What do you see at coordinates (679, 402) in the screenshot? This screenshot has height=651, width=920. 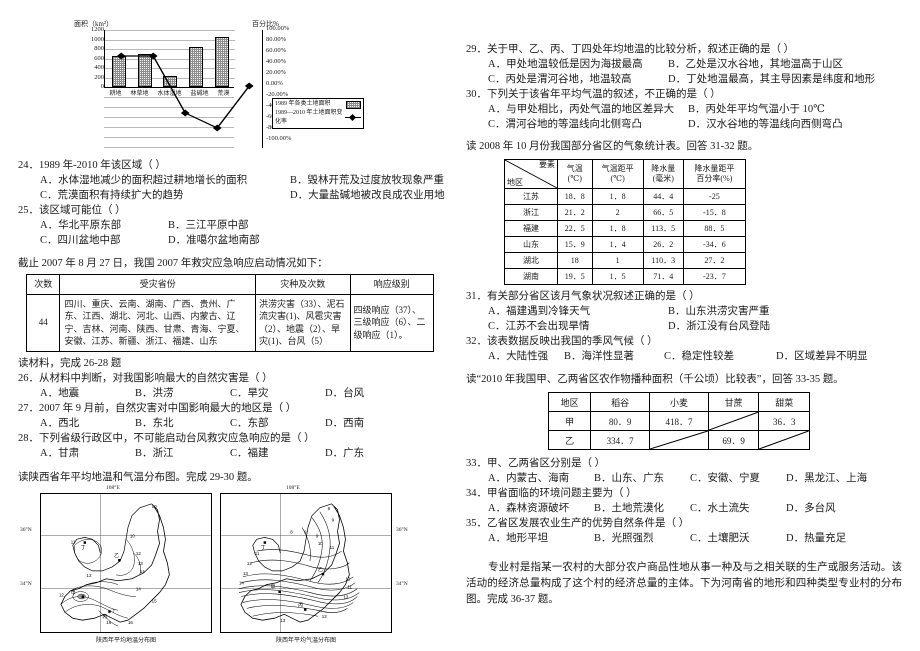 I see `column-header-wheat: 小麦` at bounding box center [679, 402].